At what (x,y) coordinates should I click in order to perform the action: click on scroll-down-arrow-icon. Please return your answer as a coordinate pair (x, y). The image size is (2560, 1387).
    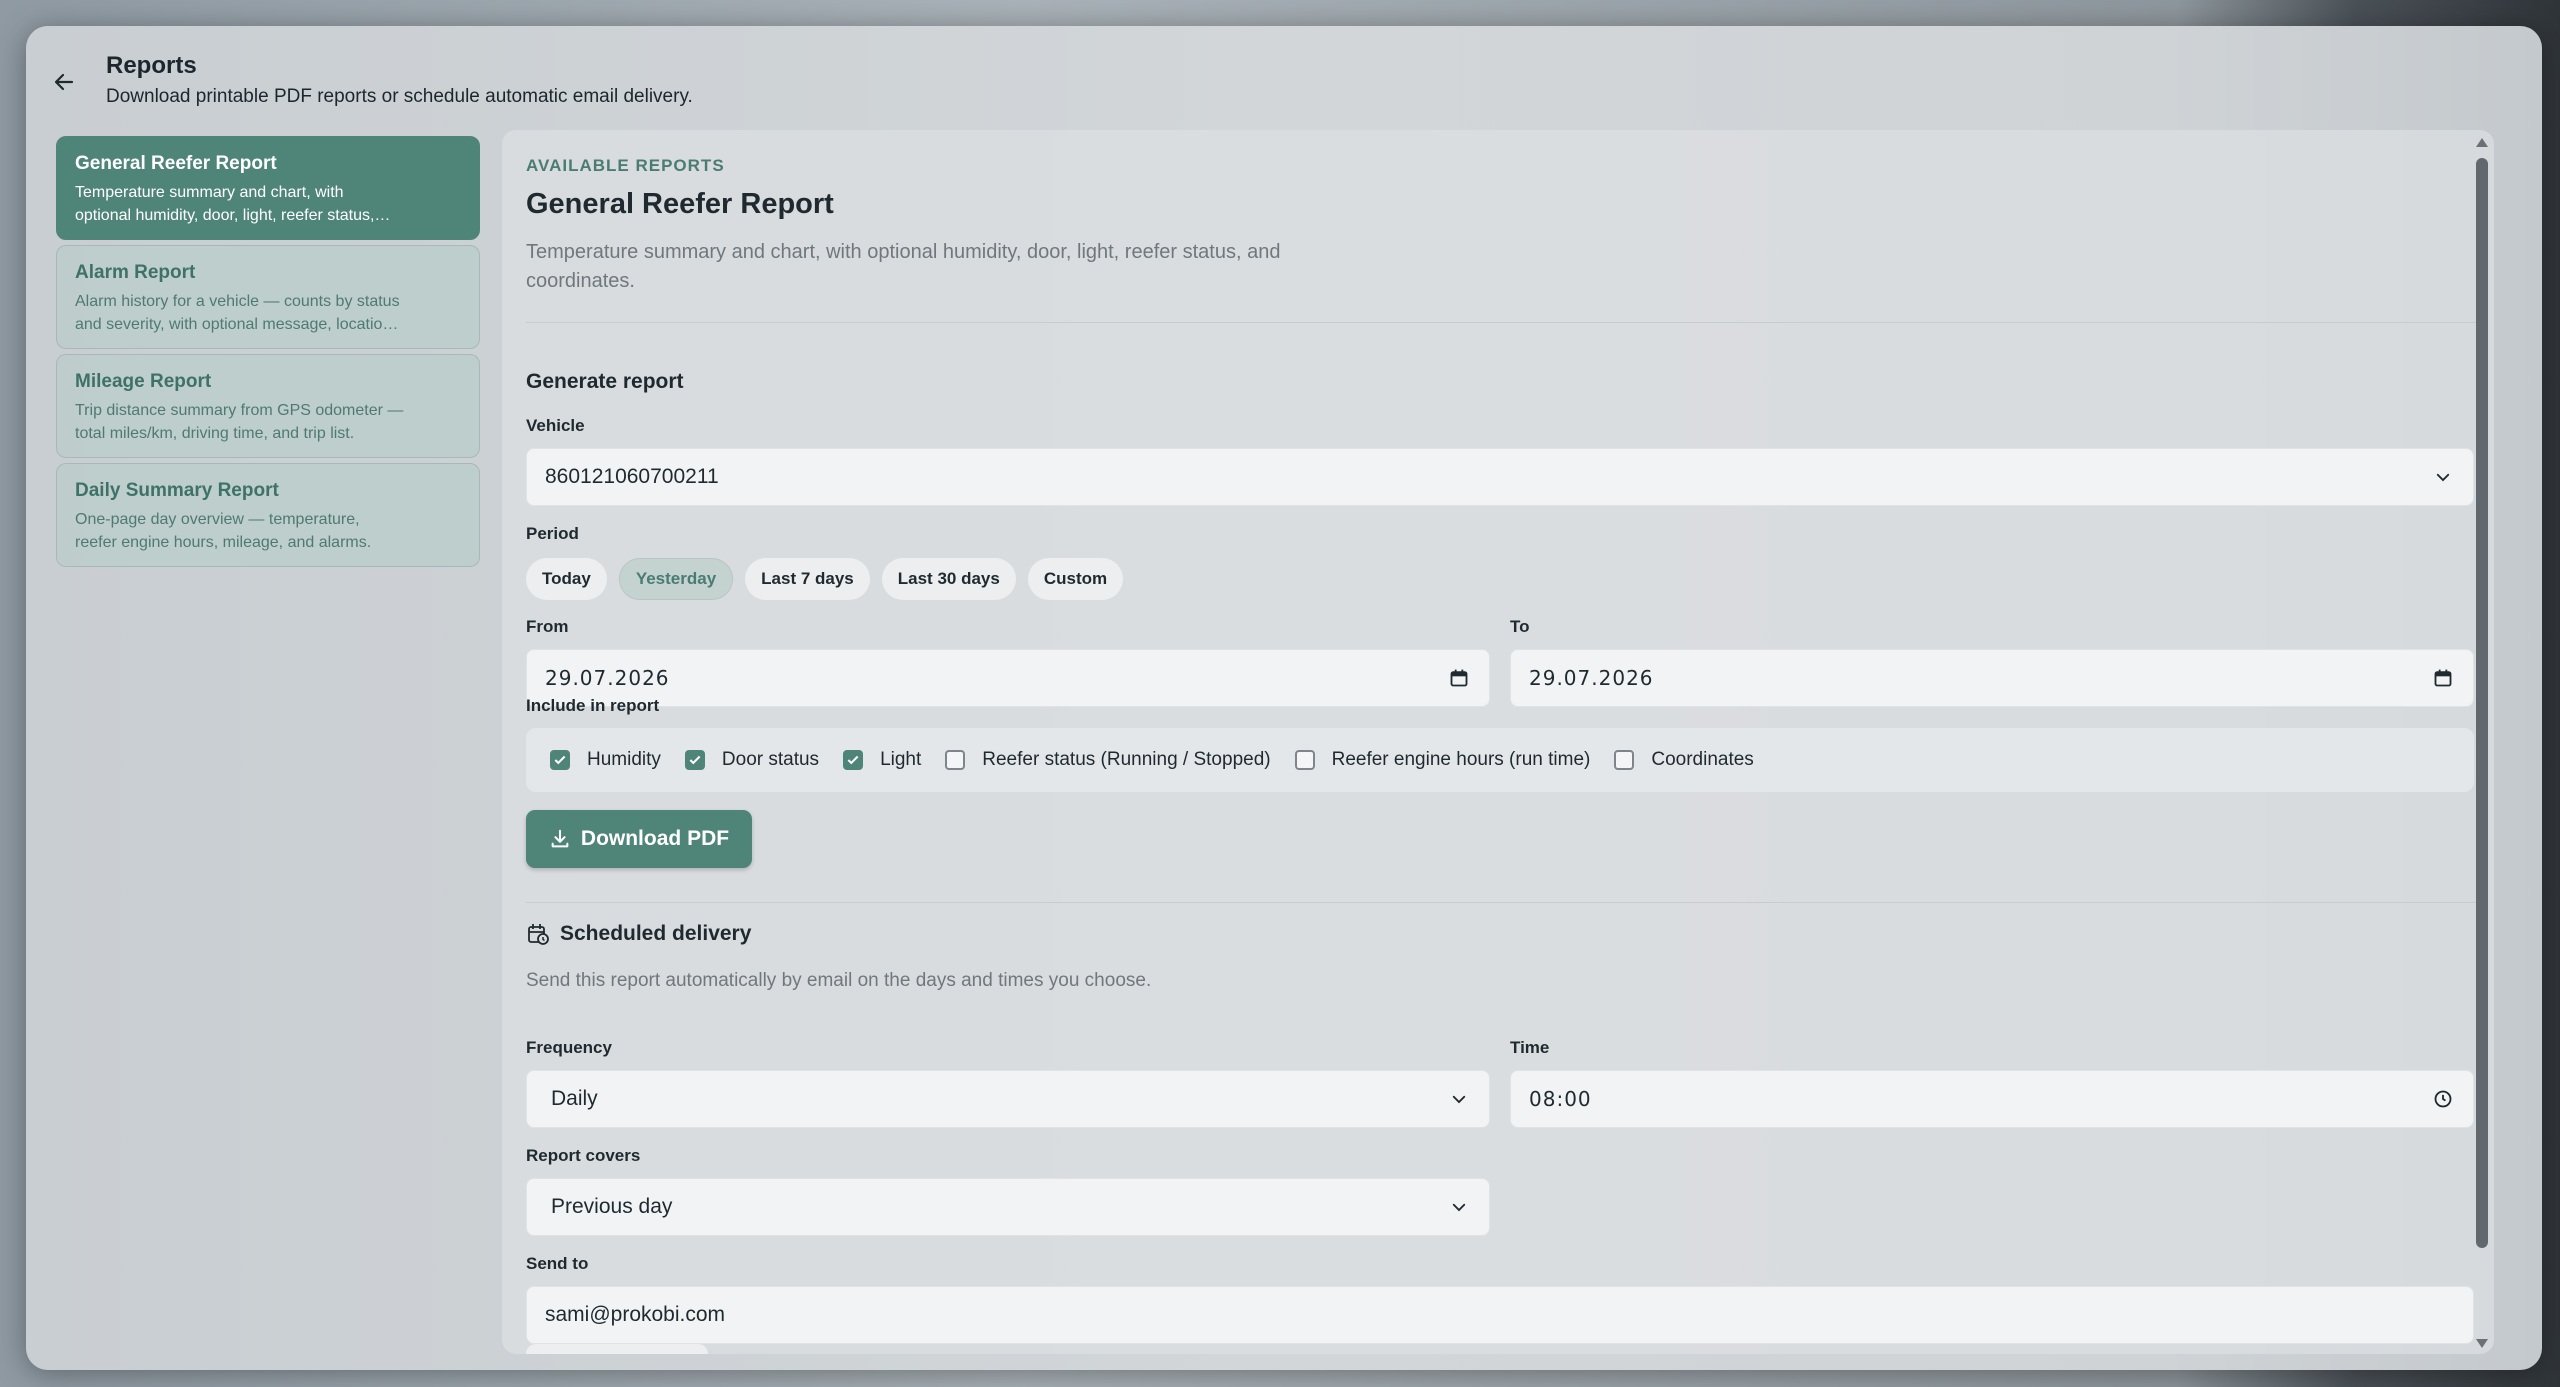
    Looking at the image, I should click on (2482, 1343).